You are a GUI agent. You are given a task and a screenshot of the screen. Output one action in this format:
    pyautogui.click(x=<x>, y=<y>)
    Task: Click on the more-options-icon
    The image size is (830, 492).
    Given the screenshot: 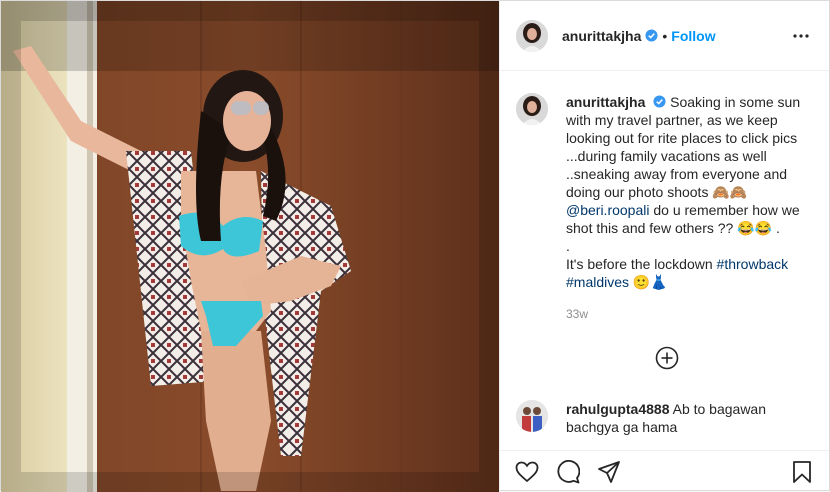 What is the action you would take?
    pyautogui.click(x=801, y=35)
    